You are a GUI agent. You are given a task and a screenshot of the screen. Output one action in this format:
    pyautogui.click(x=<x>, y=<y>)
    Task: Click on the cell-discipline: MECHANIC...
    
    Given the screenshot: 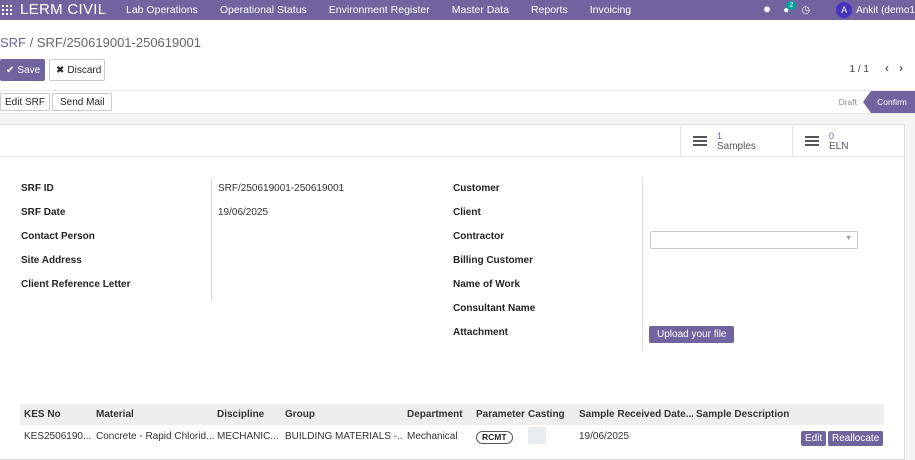 What is the action you would take?
    pyautogui.click(x=249, y=437)
    